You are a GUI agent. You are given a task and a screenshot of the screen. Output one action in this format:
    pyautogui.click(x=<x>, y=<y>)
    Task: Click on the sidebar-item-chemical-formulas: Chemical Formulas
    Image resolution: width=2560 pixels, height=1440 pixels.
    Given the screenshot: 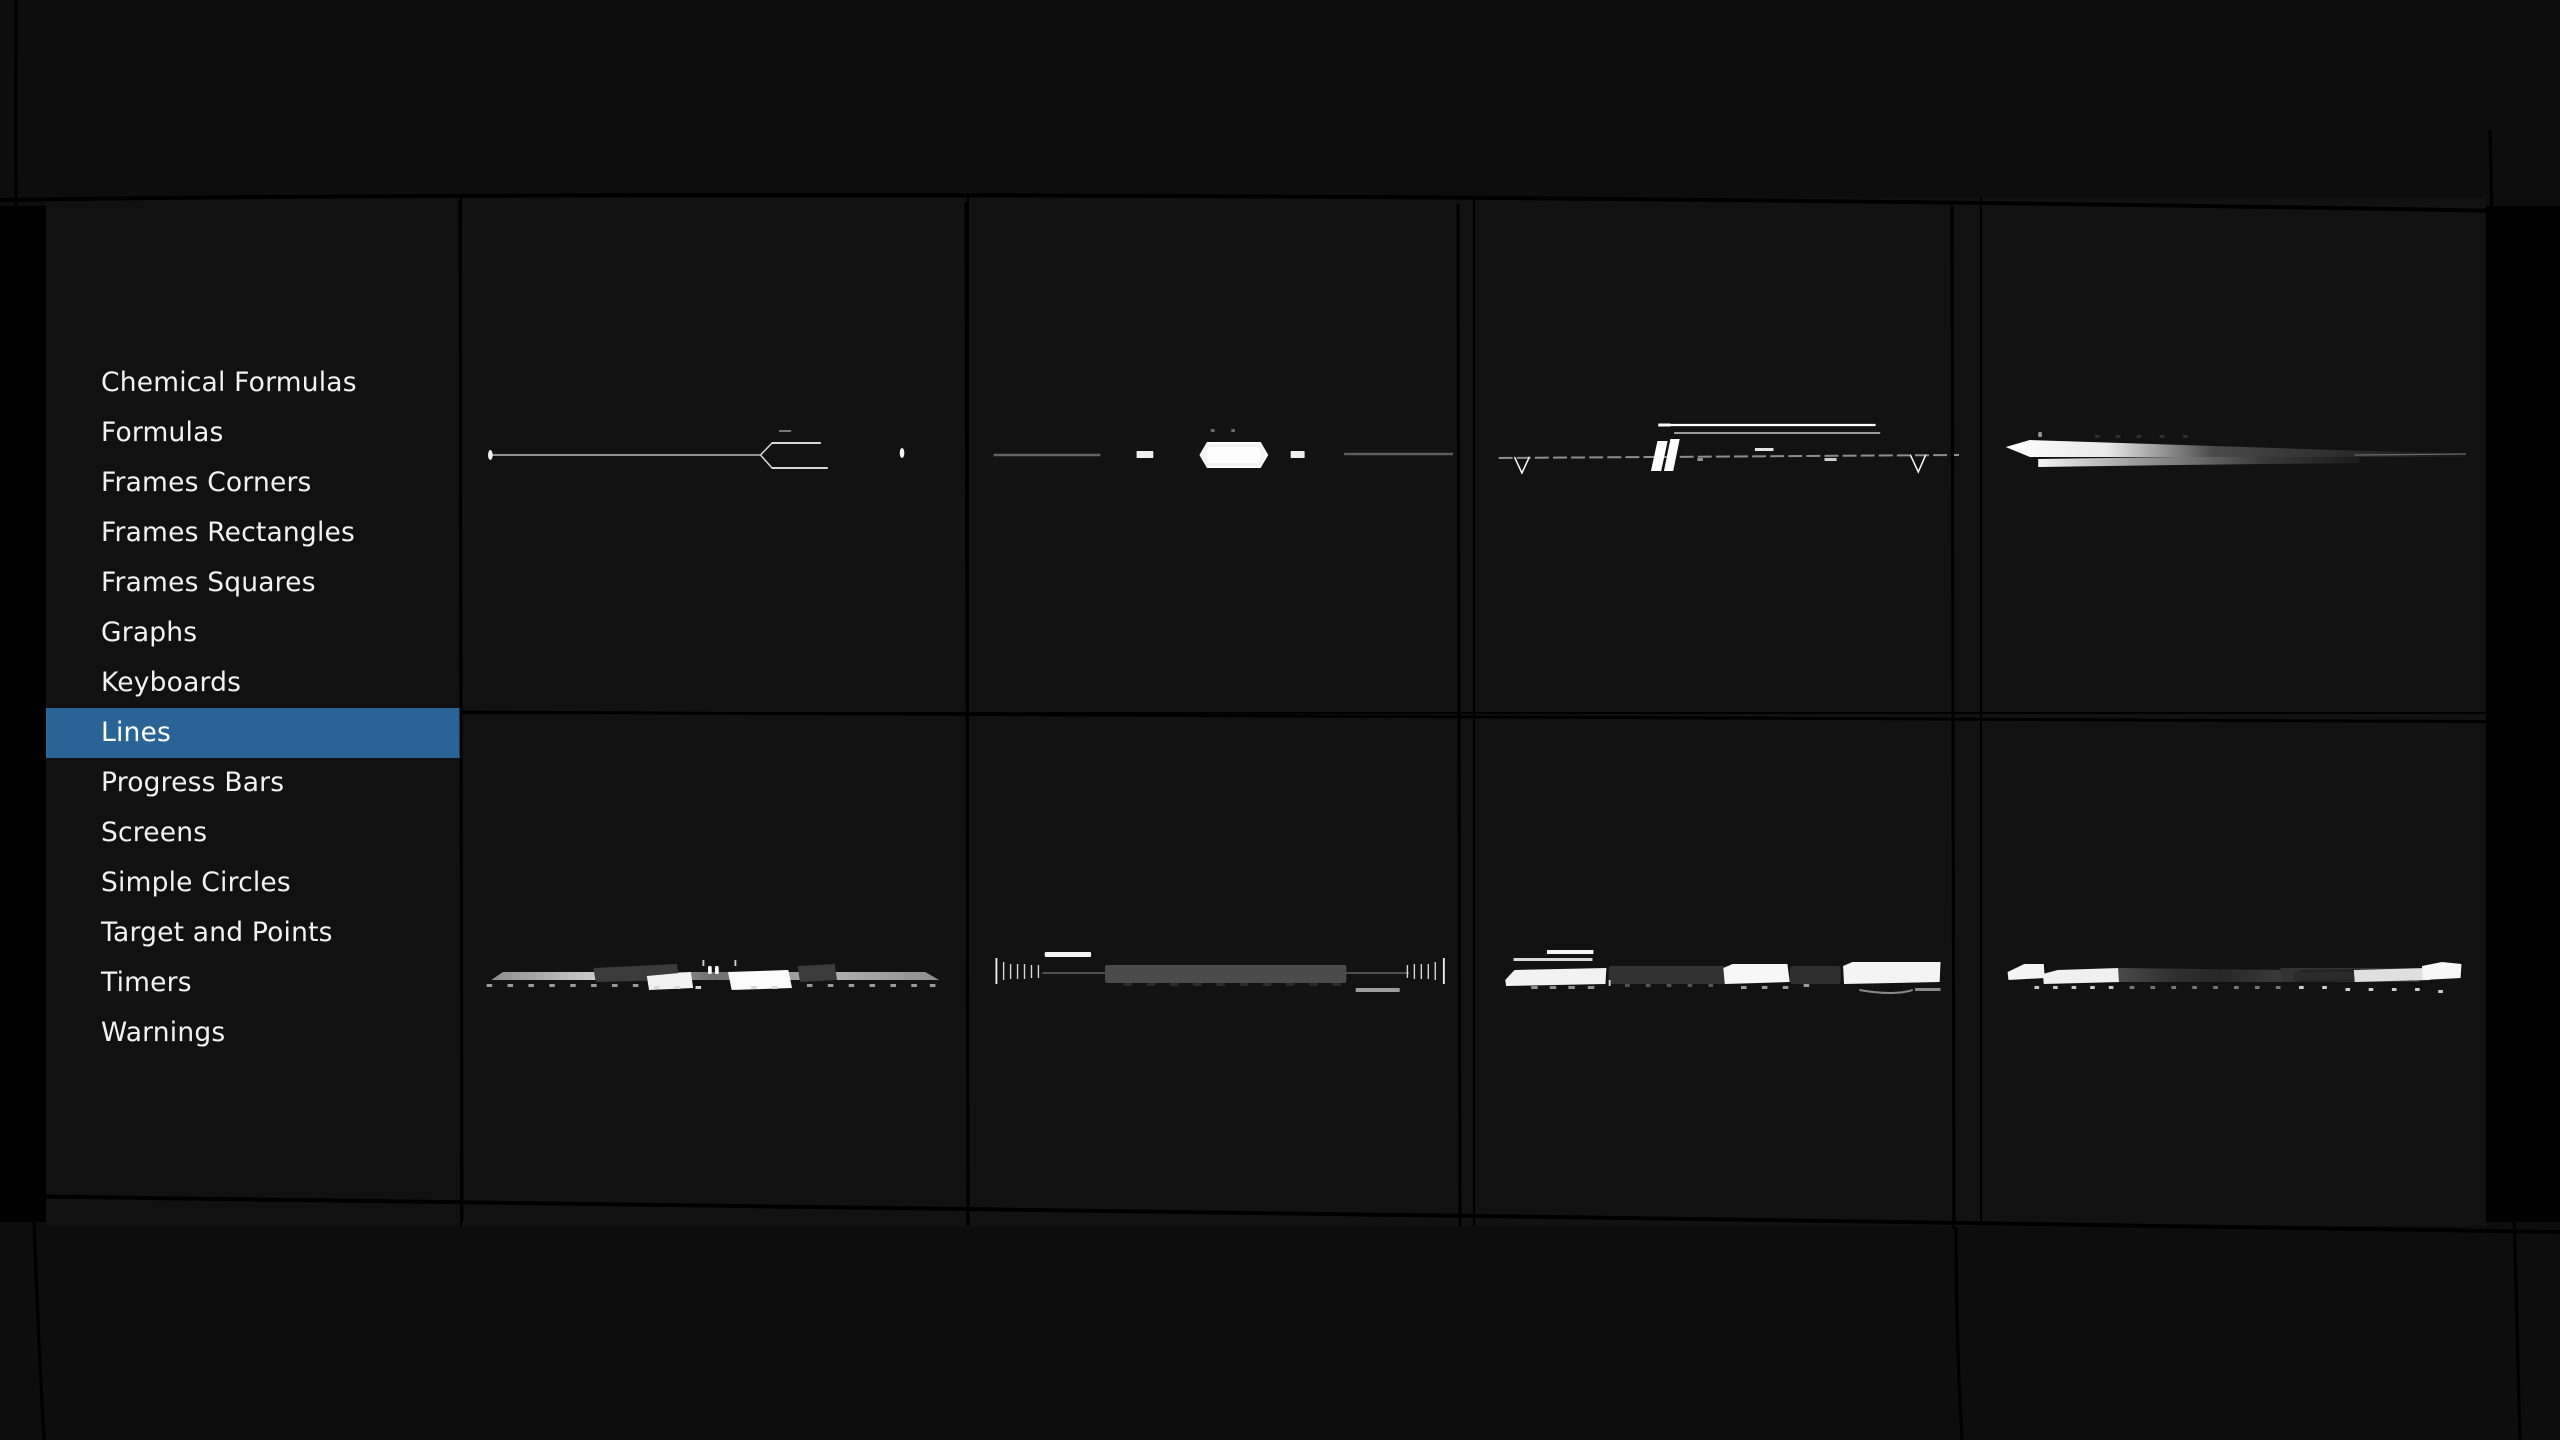 What is the action you would take?
    pyautogui.click(x=253, y=383)
    